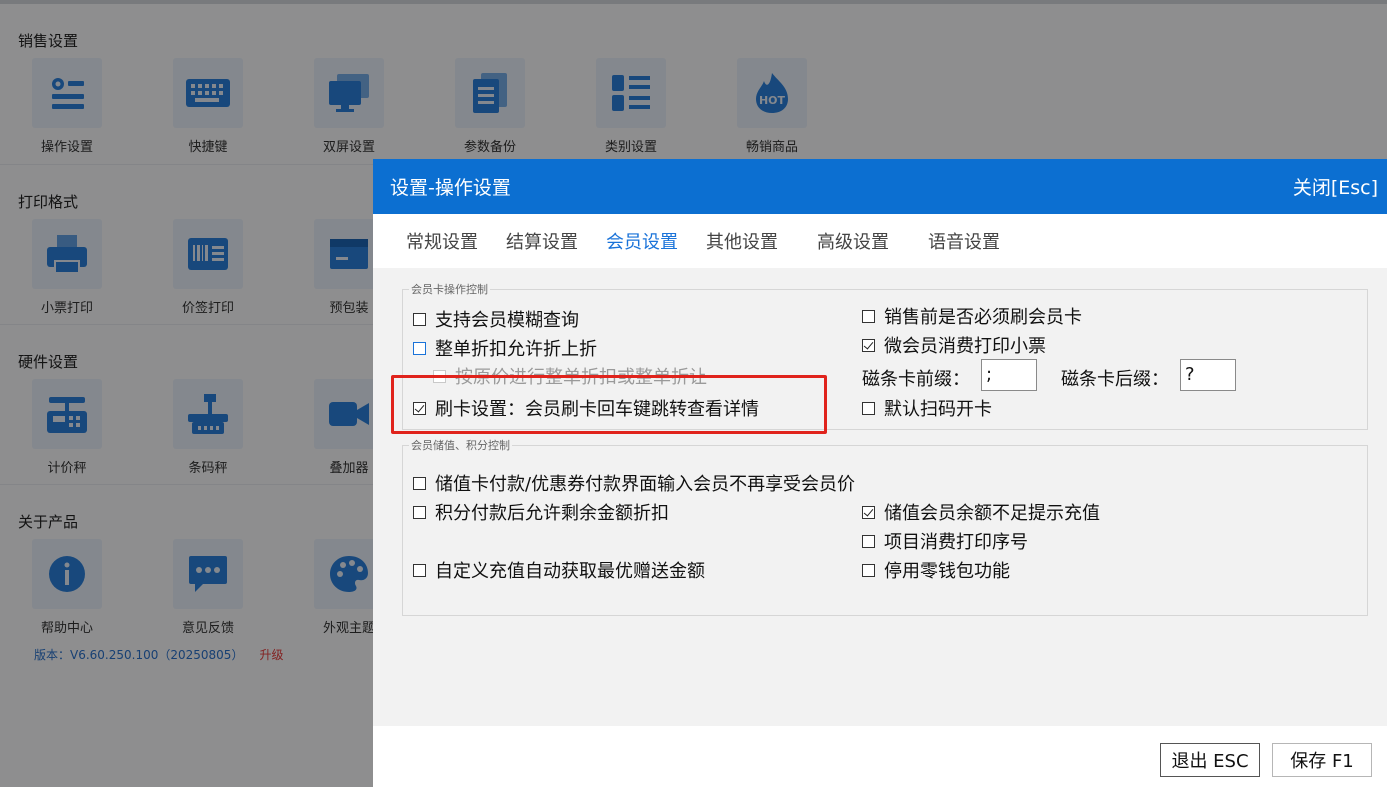 This screenshot has width=1387, height=787. Describe the element at coordinates (964, 241) in the screenshot. I see `tab-voice: 语音设置` at that location.